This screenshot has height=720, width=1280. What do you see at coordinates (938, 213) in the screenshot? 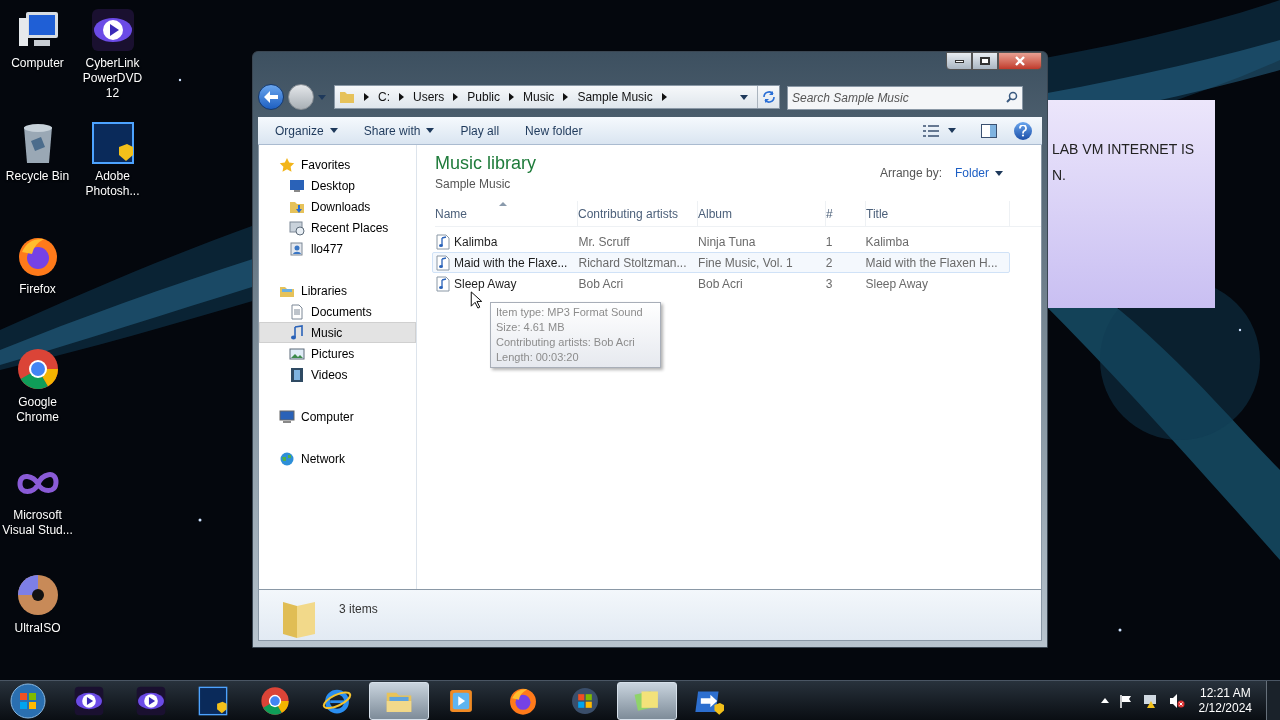
I see `column-header: Title` at bounding box center [938, 213].